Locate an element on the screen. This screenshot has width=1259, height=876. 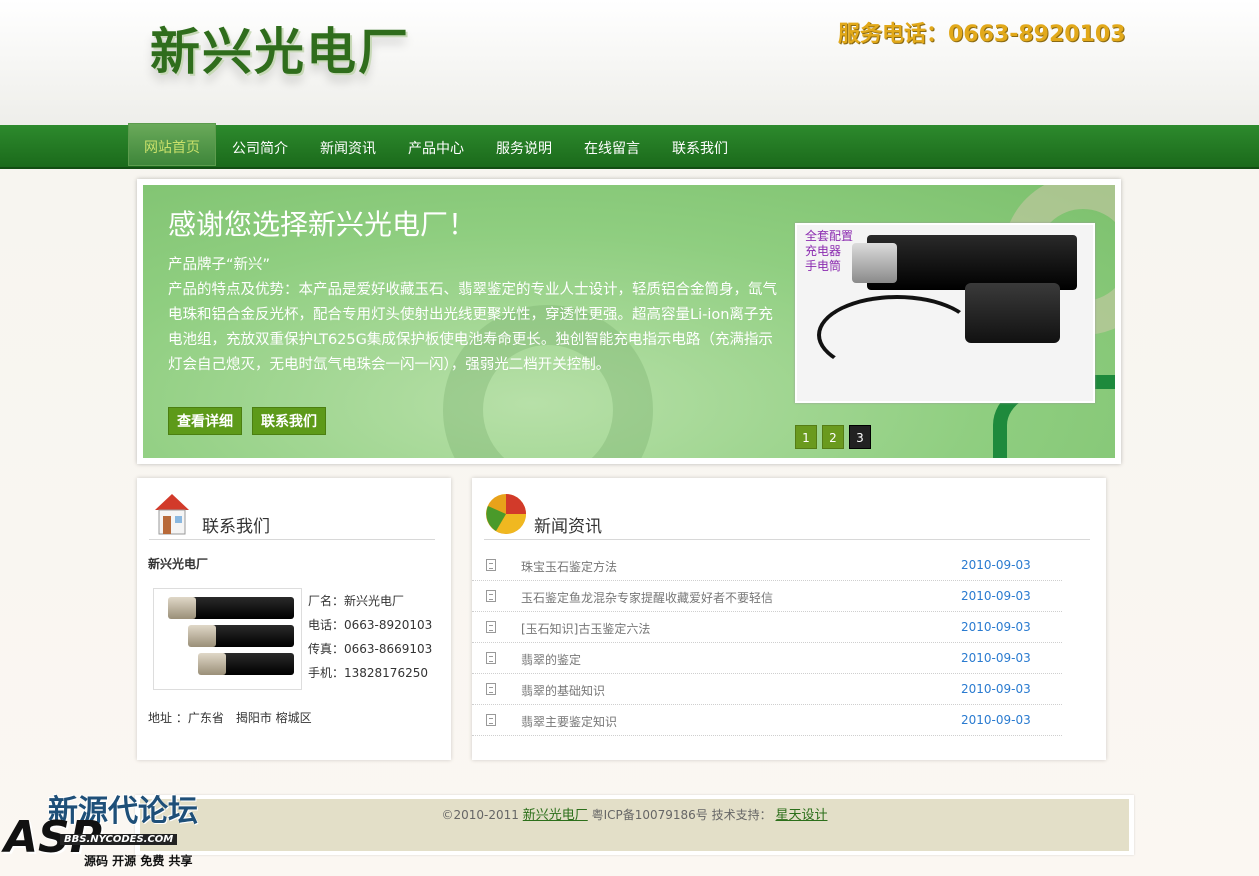
main-nav: 网站首页 公司简介 新闻资讯 产品中心 服务说明 在线留言 联系我们 is located at coordinates (629, 146).